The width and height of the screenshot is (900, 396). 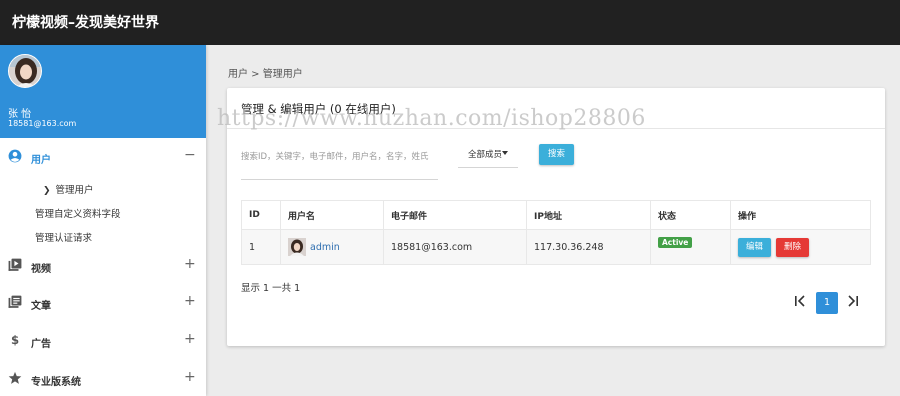 I want to click on table-header-row: ID 用户名 电子邮件 IP地址 状态 操作, so click(x=556, y=215).